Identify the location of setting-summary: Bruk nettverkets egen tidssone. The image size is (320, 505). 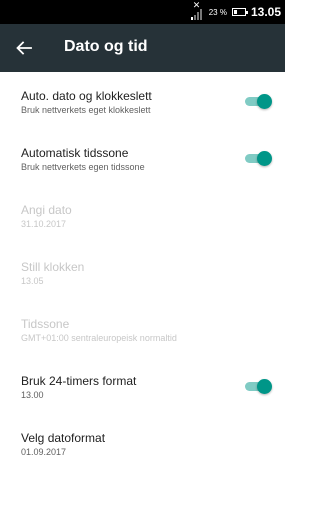
(83, 167).